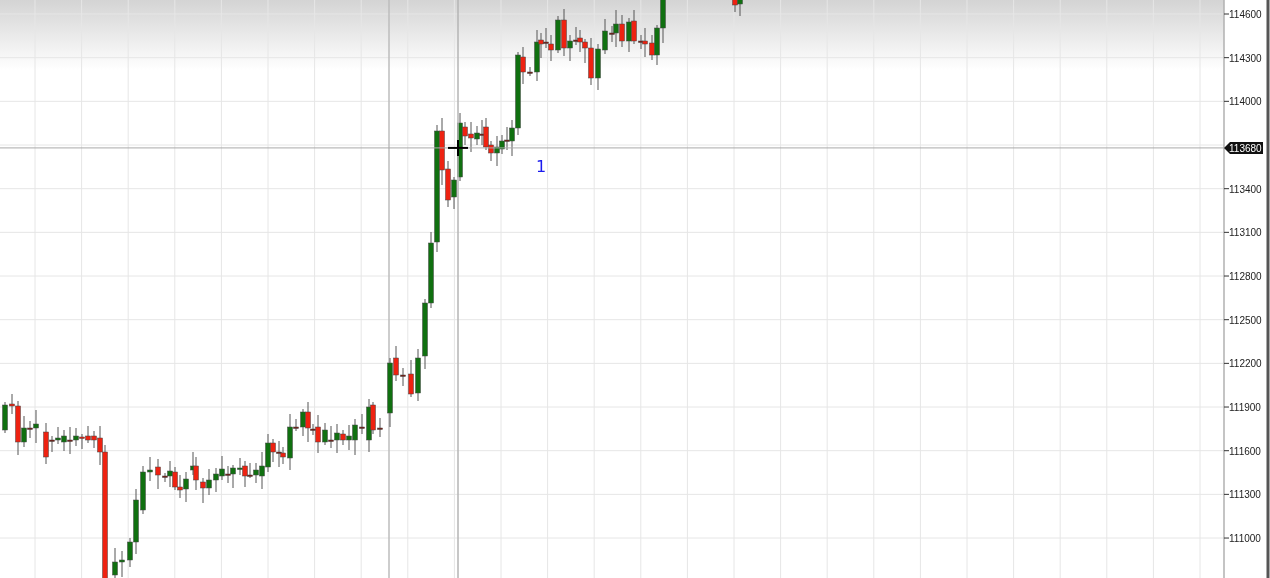  Describe the element at coordinates (1245, 189) in the screenshot. I see `price-label: 113400` at that location.